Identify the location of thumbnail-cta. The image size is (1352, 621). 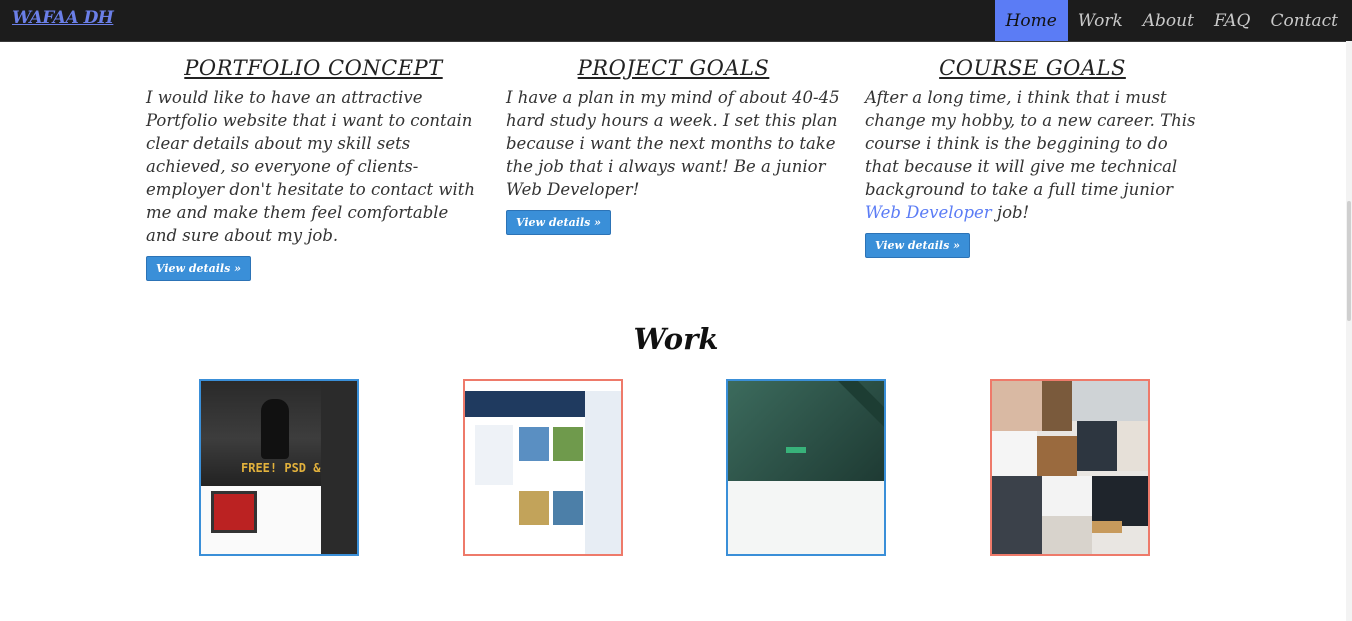
(796, 450).